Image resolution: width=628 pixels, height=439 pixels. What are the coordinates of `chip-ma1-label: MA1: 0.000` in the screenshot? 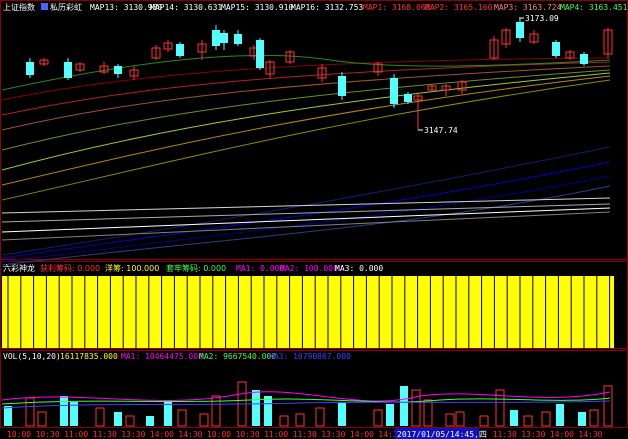 It's located at (260, 268).